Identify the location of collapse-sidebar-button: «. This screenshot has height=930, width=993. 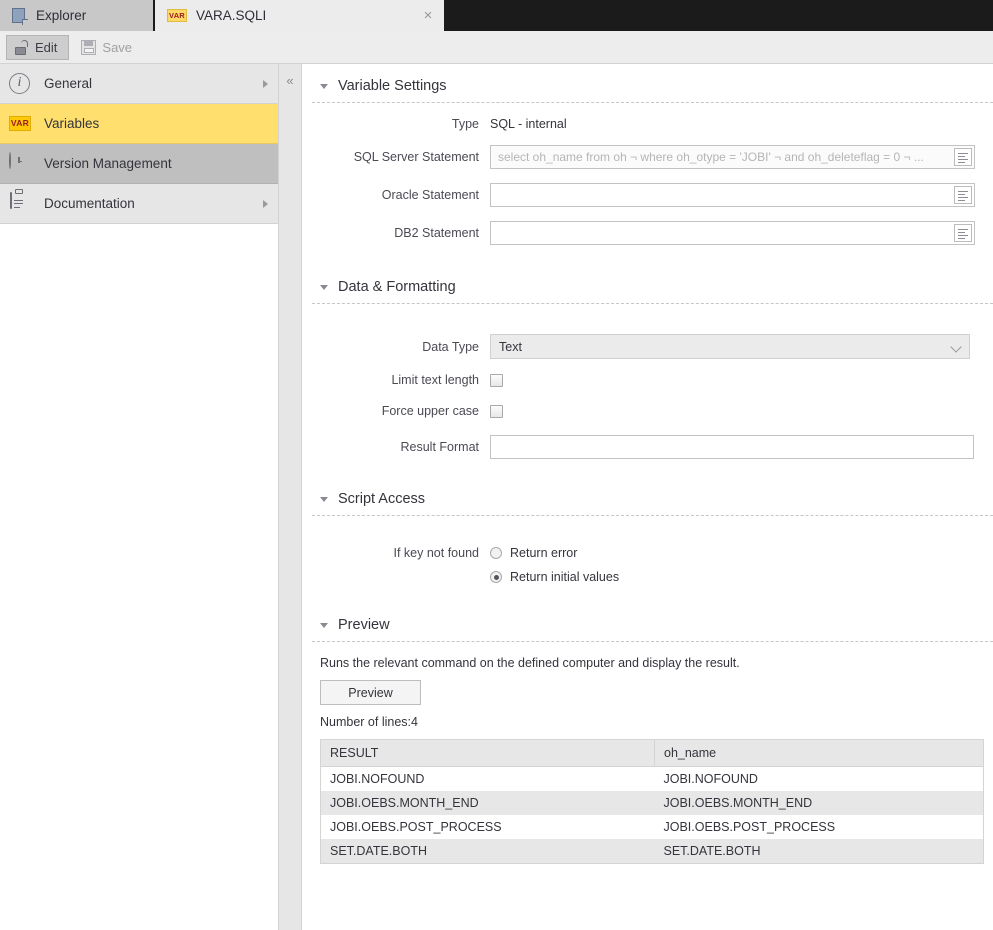
(290, 497).